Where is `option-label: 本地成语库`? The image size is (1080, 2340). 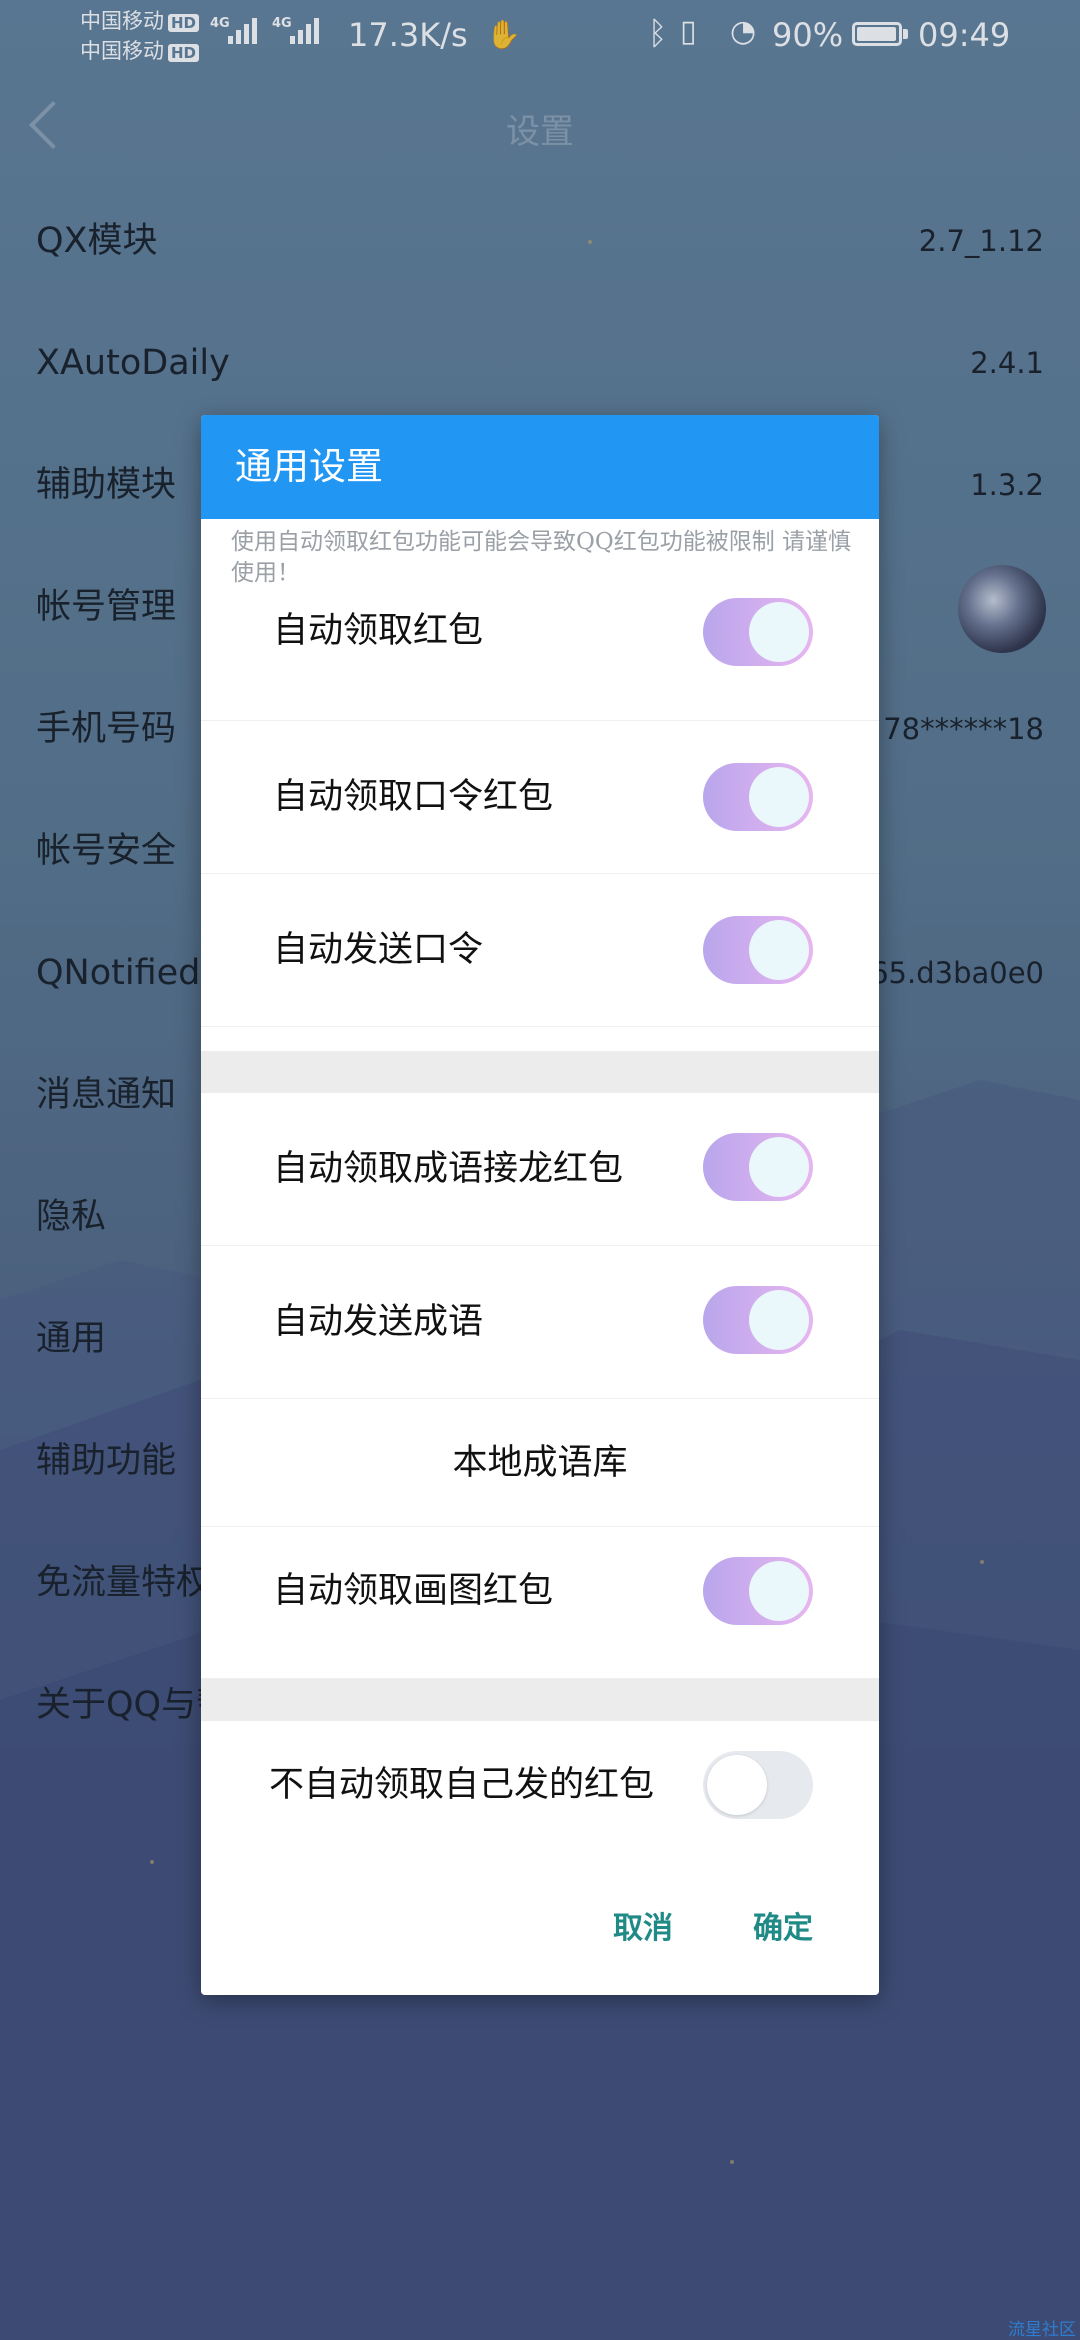
option-label: 本地成语库 is located at coordinates (540, 1463).